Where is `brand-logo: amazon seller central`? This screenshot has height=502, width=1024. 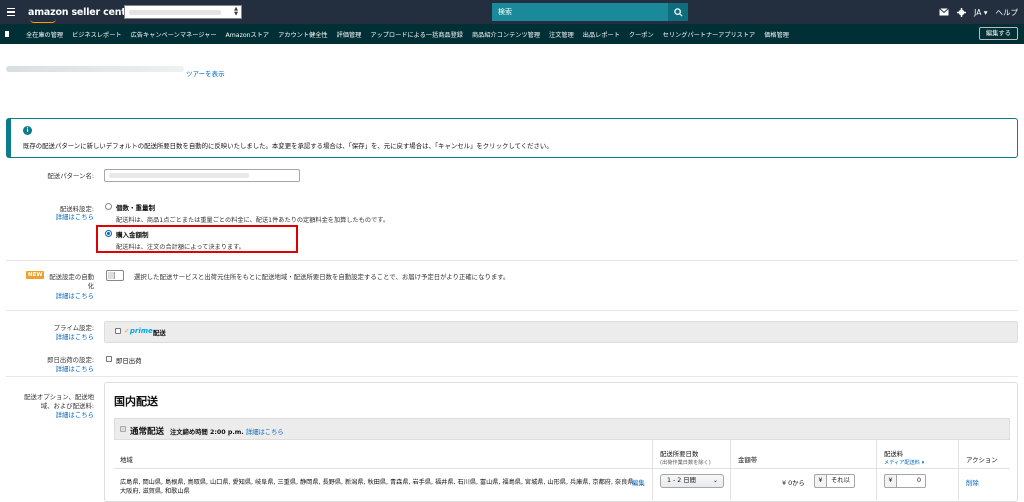 brand-logo: amazon seller central is located at coordinates (84, 15).